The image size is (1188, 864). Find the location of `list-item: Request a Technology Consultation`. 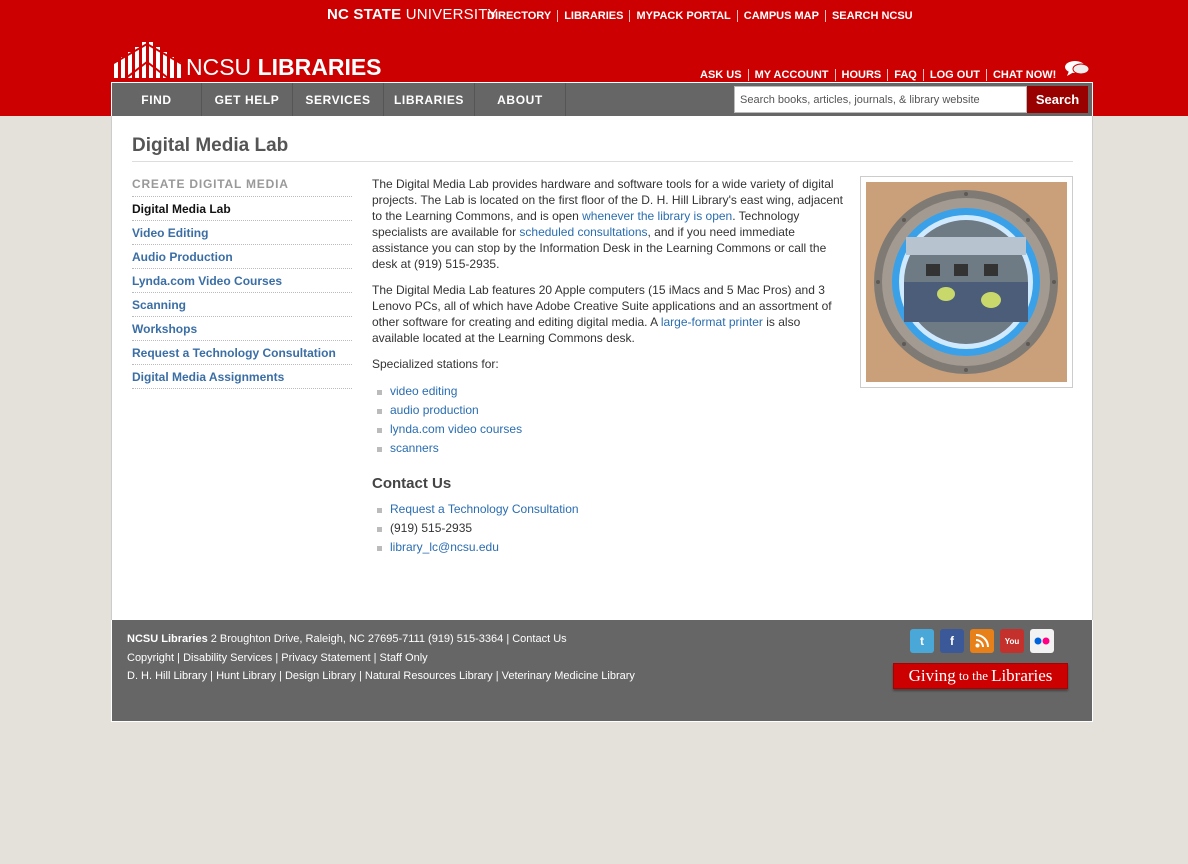

list-item: Request a Technology Consultation is located at coordinates (609, 509).